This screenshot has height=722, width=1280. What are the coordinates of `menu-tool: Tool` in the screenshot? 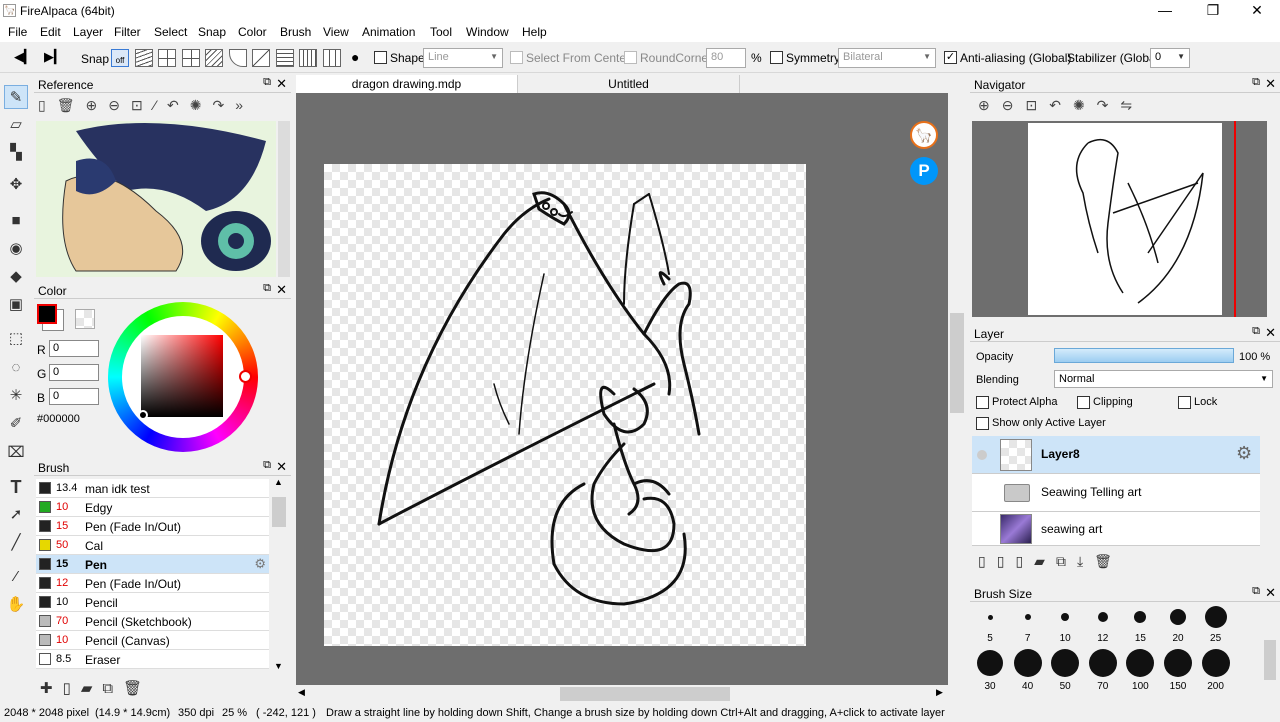 It's located at (441, 32).